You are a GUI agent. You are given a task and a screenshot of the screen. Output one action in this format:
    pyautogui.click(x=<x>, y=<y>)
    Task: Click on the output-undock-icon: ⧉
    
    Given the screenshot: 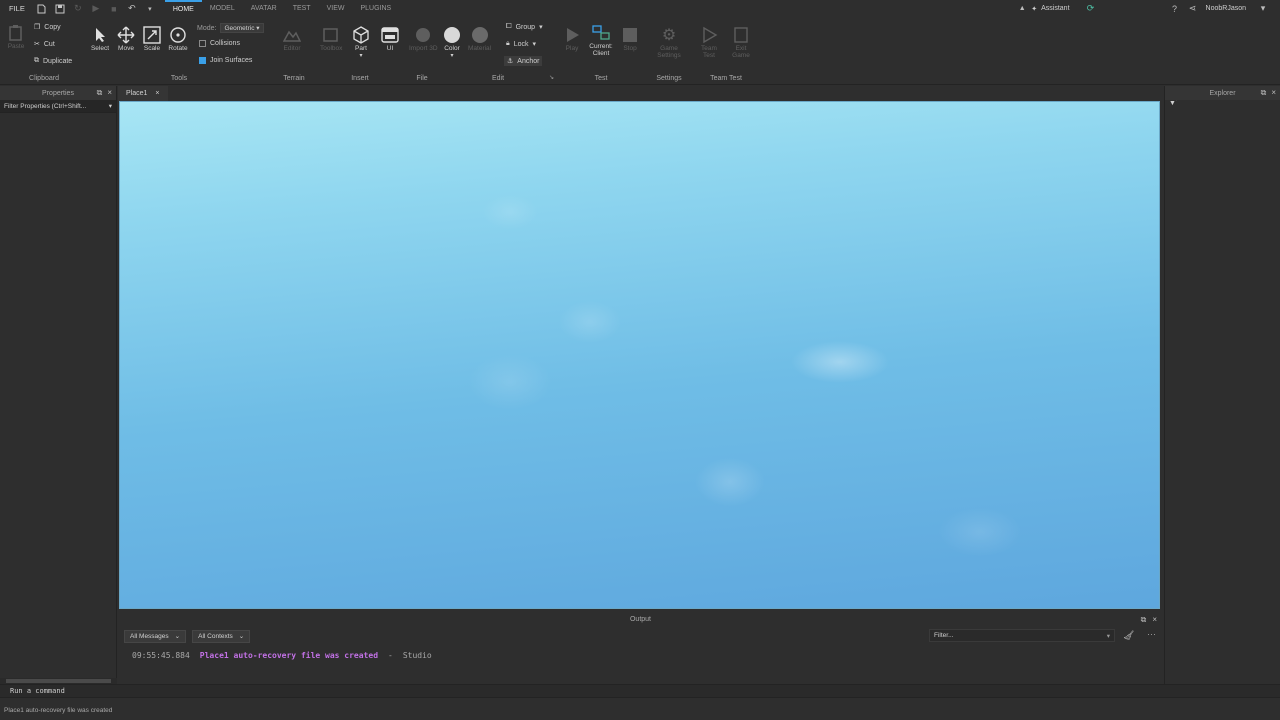 What is the action you would take?
    pyautogui.click(x=1144, y=620)
    